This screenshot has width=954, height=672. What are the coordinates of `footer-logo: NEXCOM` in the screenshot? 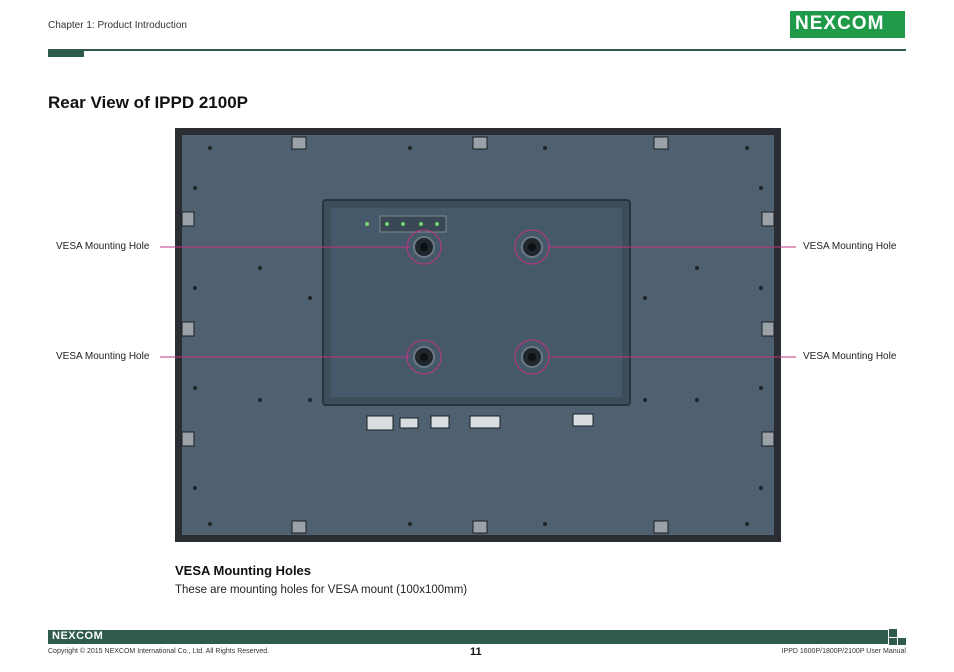 It's located at (78, 636).